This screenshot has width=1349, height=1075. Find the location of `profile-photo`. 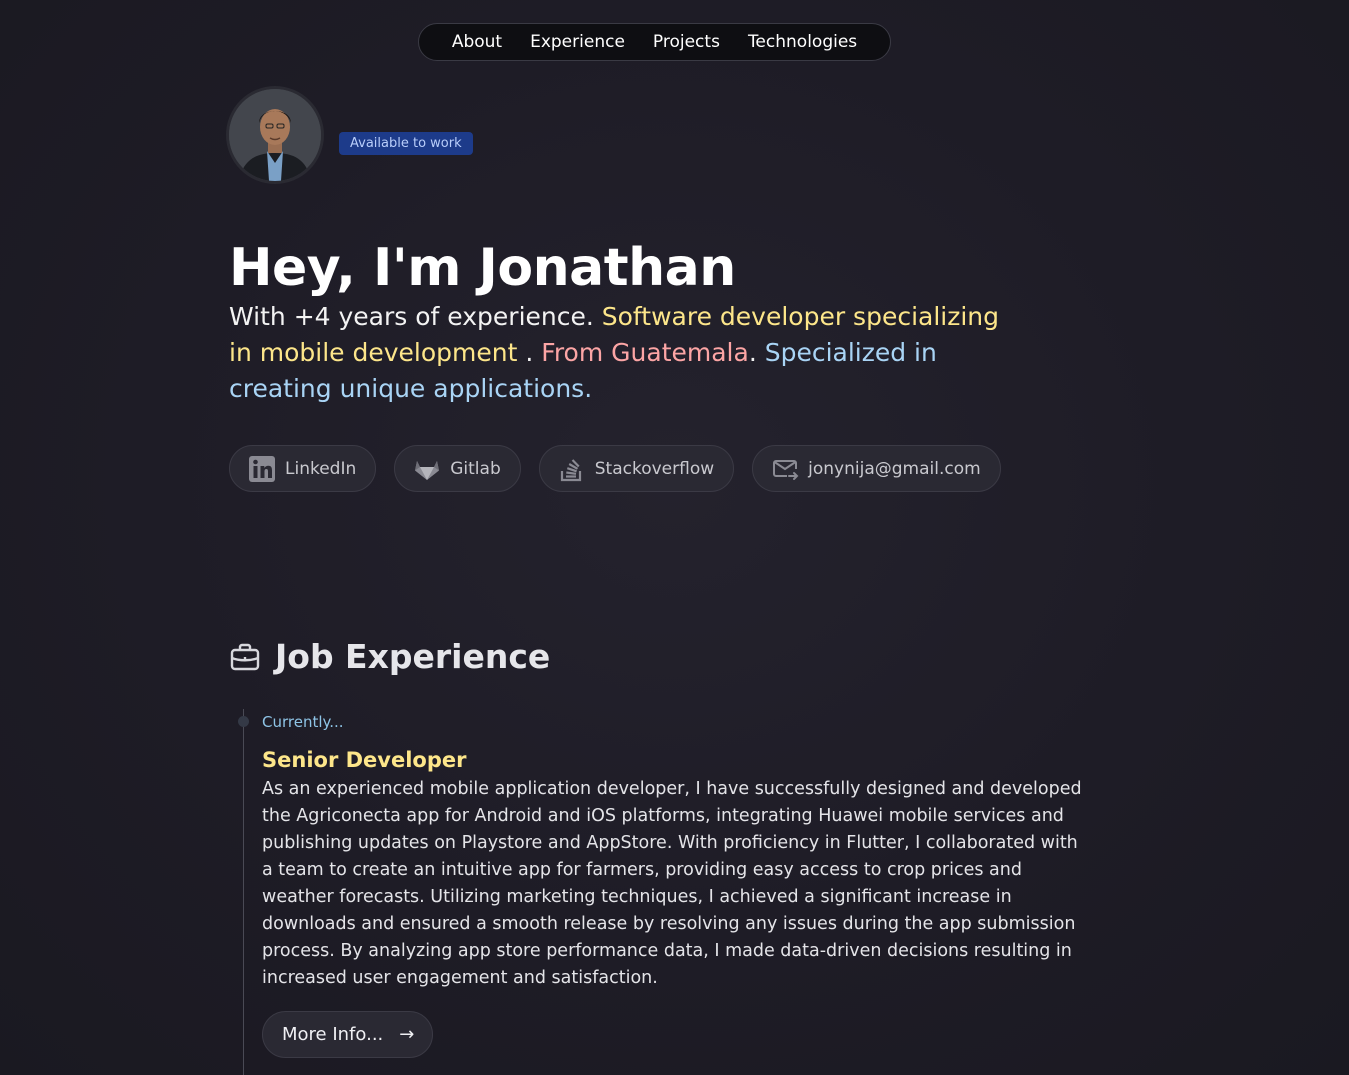

profile-photo is located at coordinates (275, 135).